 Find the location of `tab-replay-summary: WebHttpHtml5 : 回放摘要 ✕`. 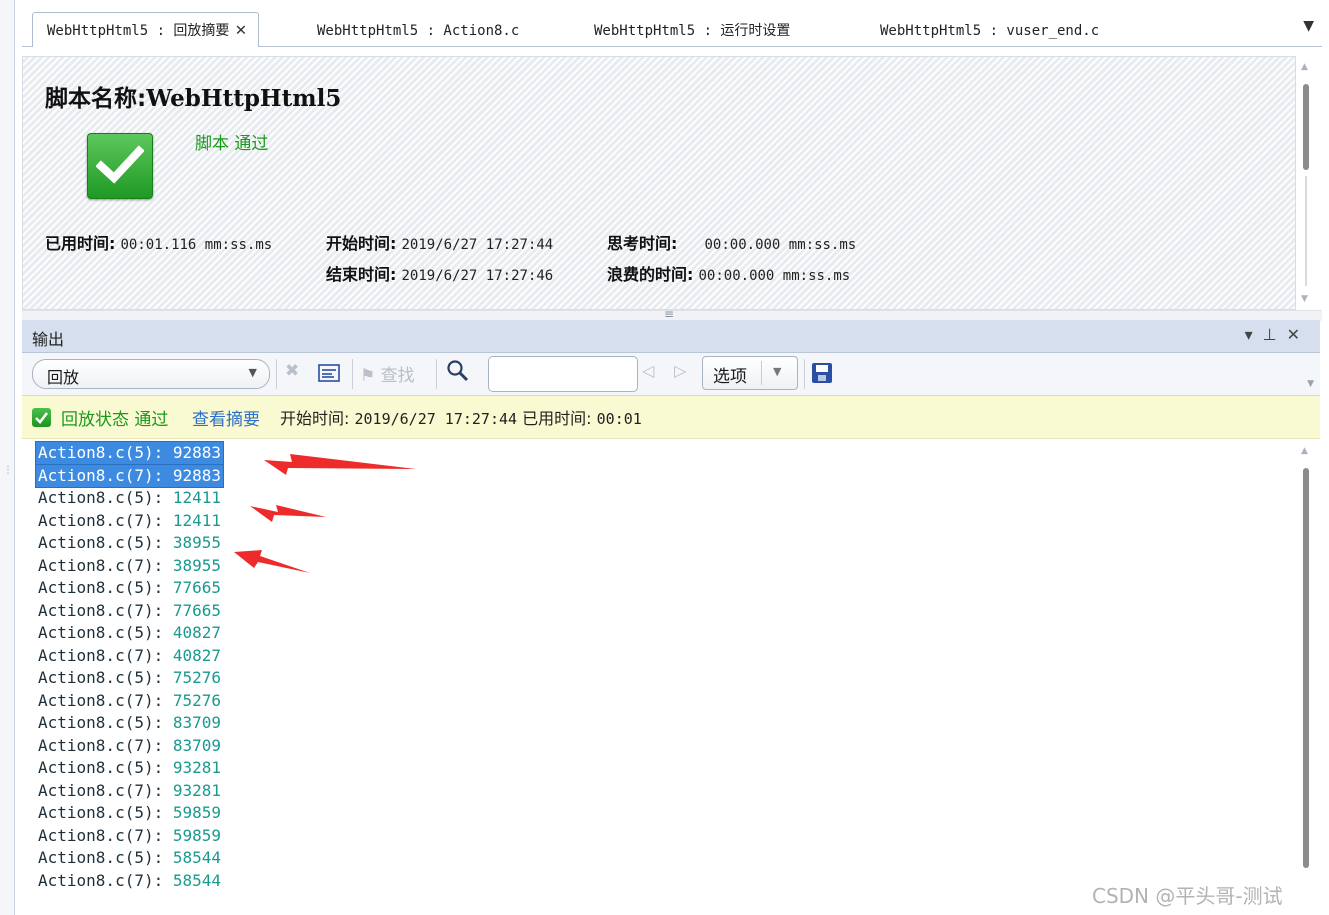

tab-replay-summary: WebHttpHtml5 : 回放摘要 ✕ is located at coordinates (146, 29).